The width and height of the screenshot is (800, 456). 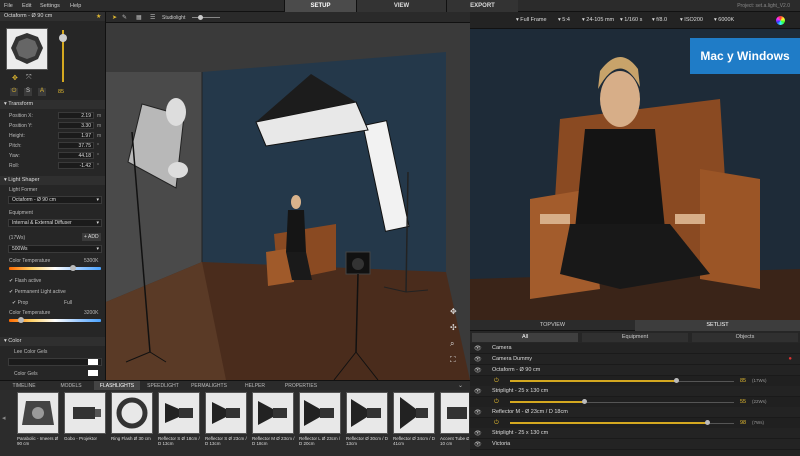 I want to click on power-ws: (7Ws), so click(x=758, y=422).